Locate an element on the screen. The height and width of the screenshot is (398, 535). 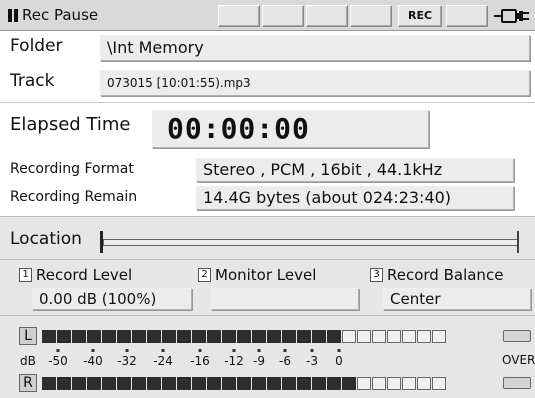
left-over-indicator is located at coordinates (517, 336).